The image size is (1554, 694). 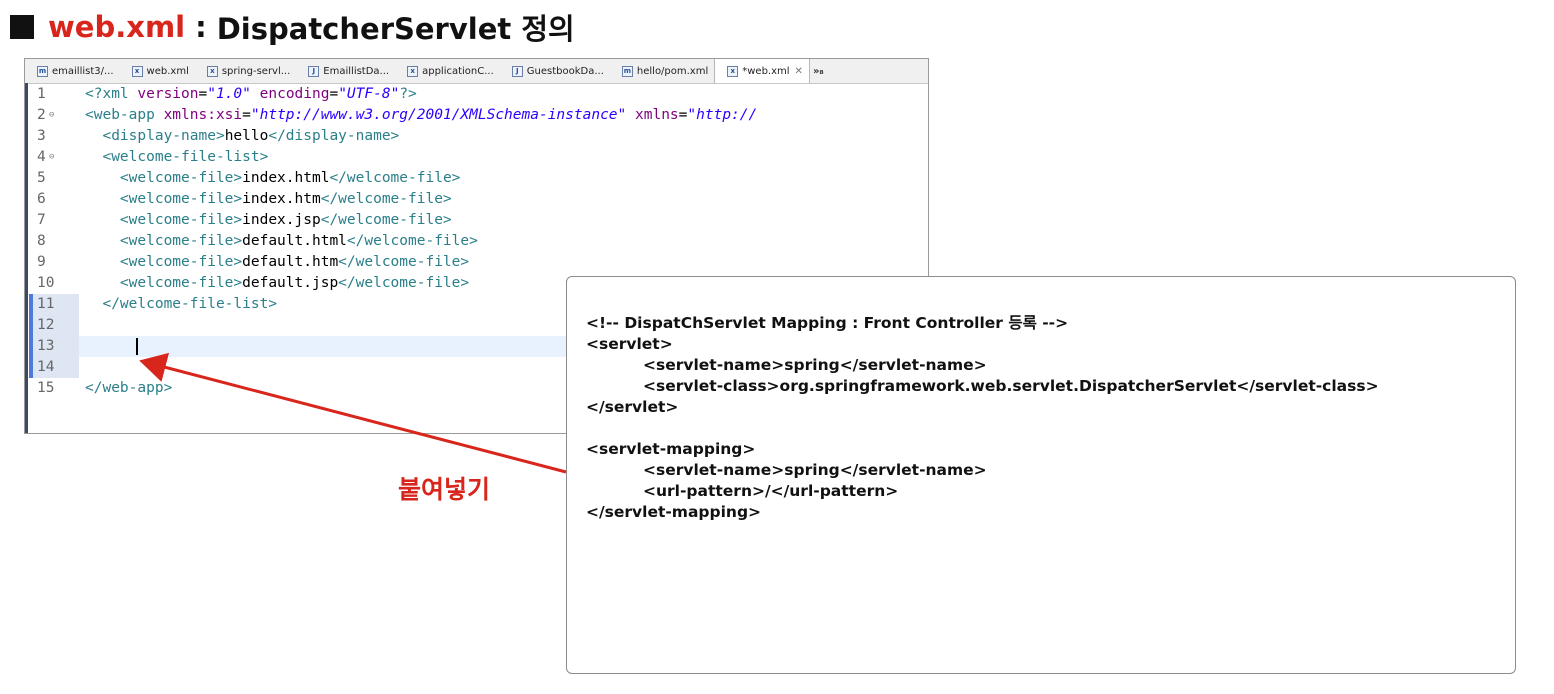 I want to click on code-token: encoding, so click(x=294, y=94).